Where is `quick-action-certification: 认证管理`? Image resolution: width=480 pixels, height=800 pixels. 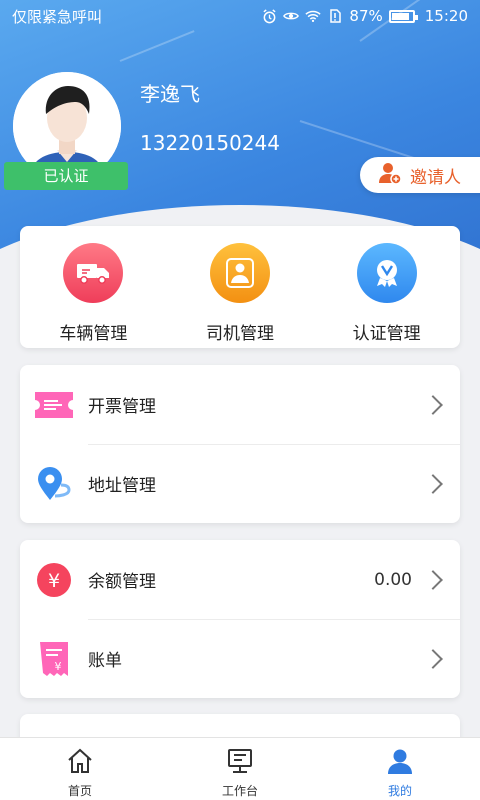 quick-action-certification: 认证管理 is located at coordinates (386, 287).